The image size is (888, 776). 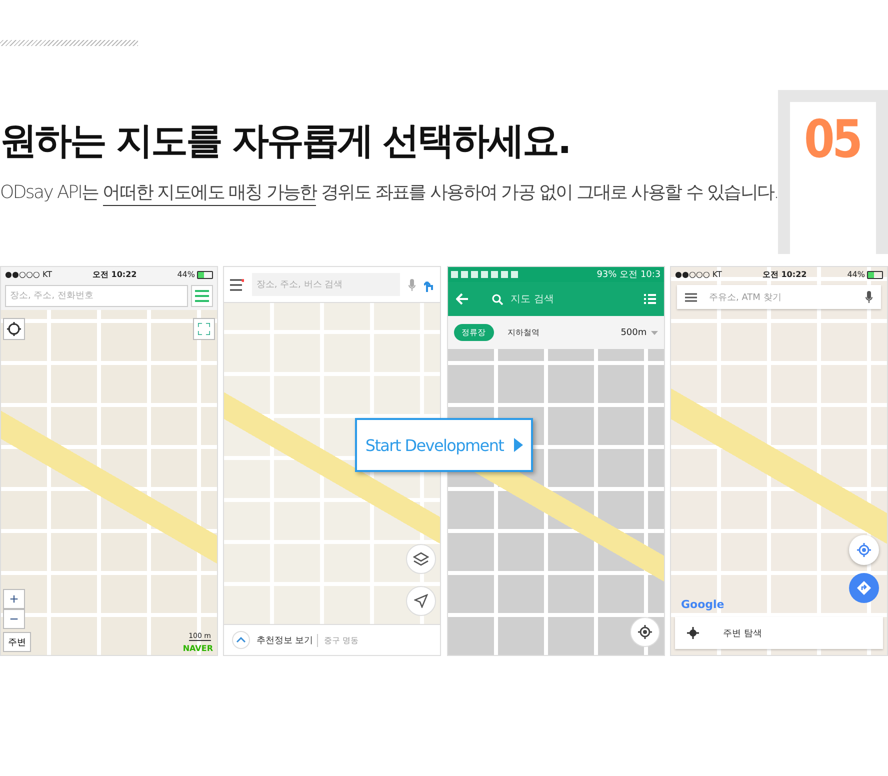 What do you see at coordinates (639, 333) in the screenshot?
I see `radius-dropdown: 500m` at bounding box center [639, 333].